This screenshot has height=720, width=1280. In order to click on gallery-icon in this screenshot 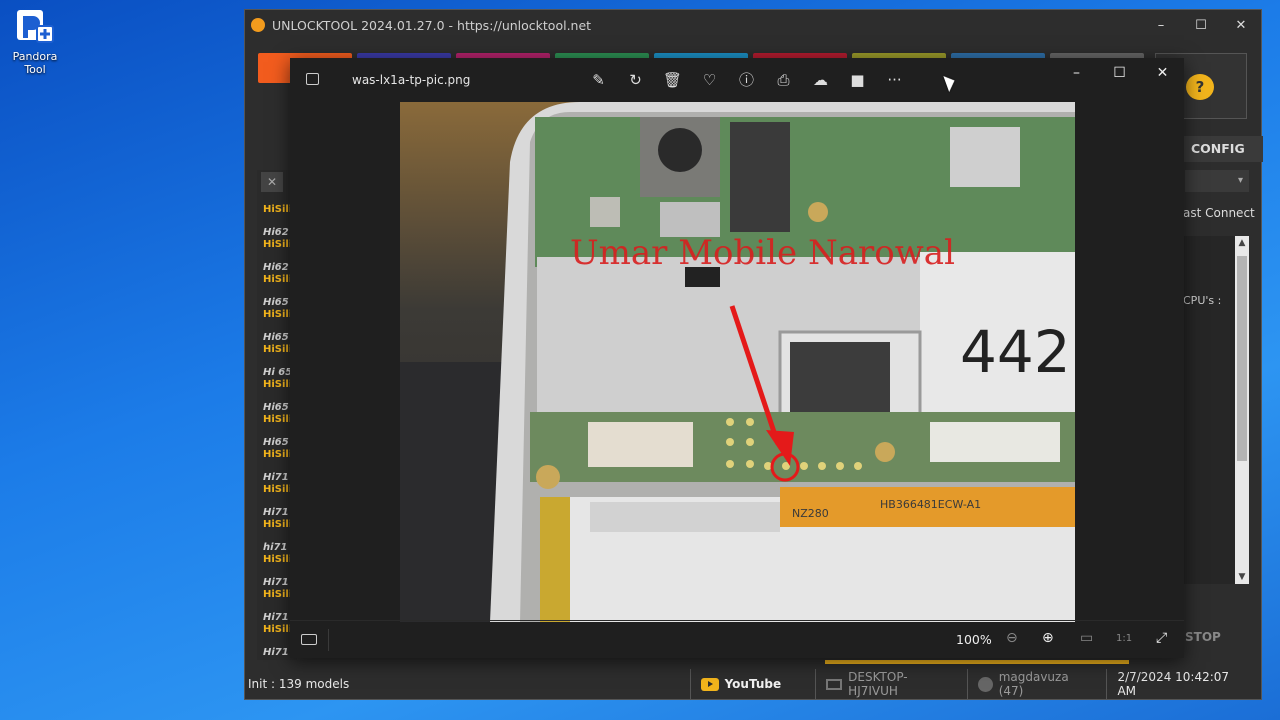, I will do `click(312, 79)`.